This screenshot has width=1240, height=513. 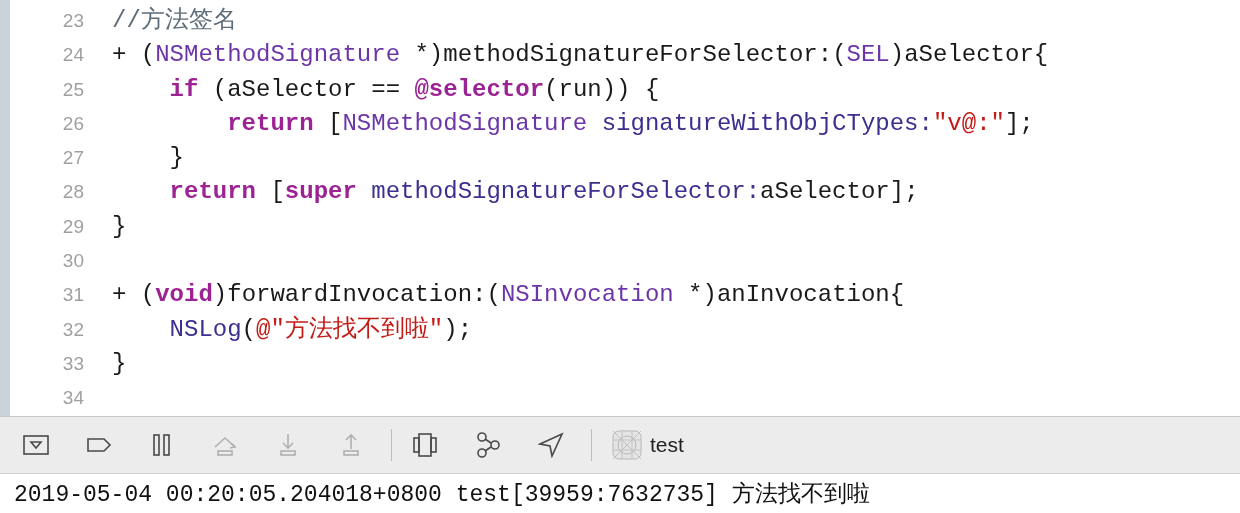 What do you see at coordinates (627, 444) in the screenshot?
I see `app-icon` at bounding box center [627, 444].